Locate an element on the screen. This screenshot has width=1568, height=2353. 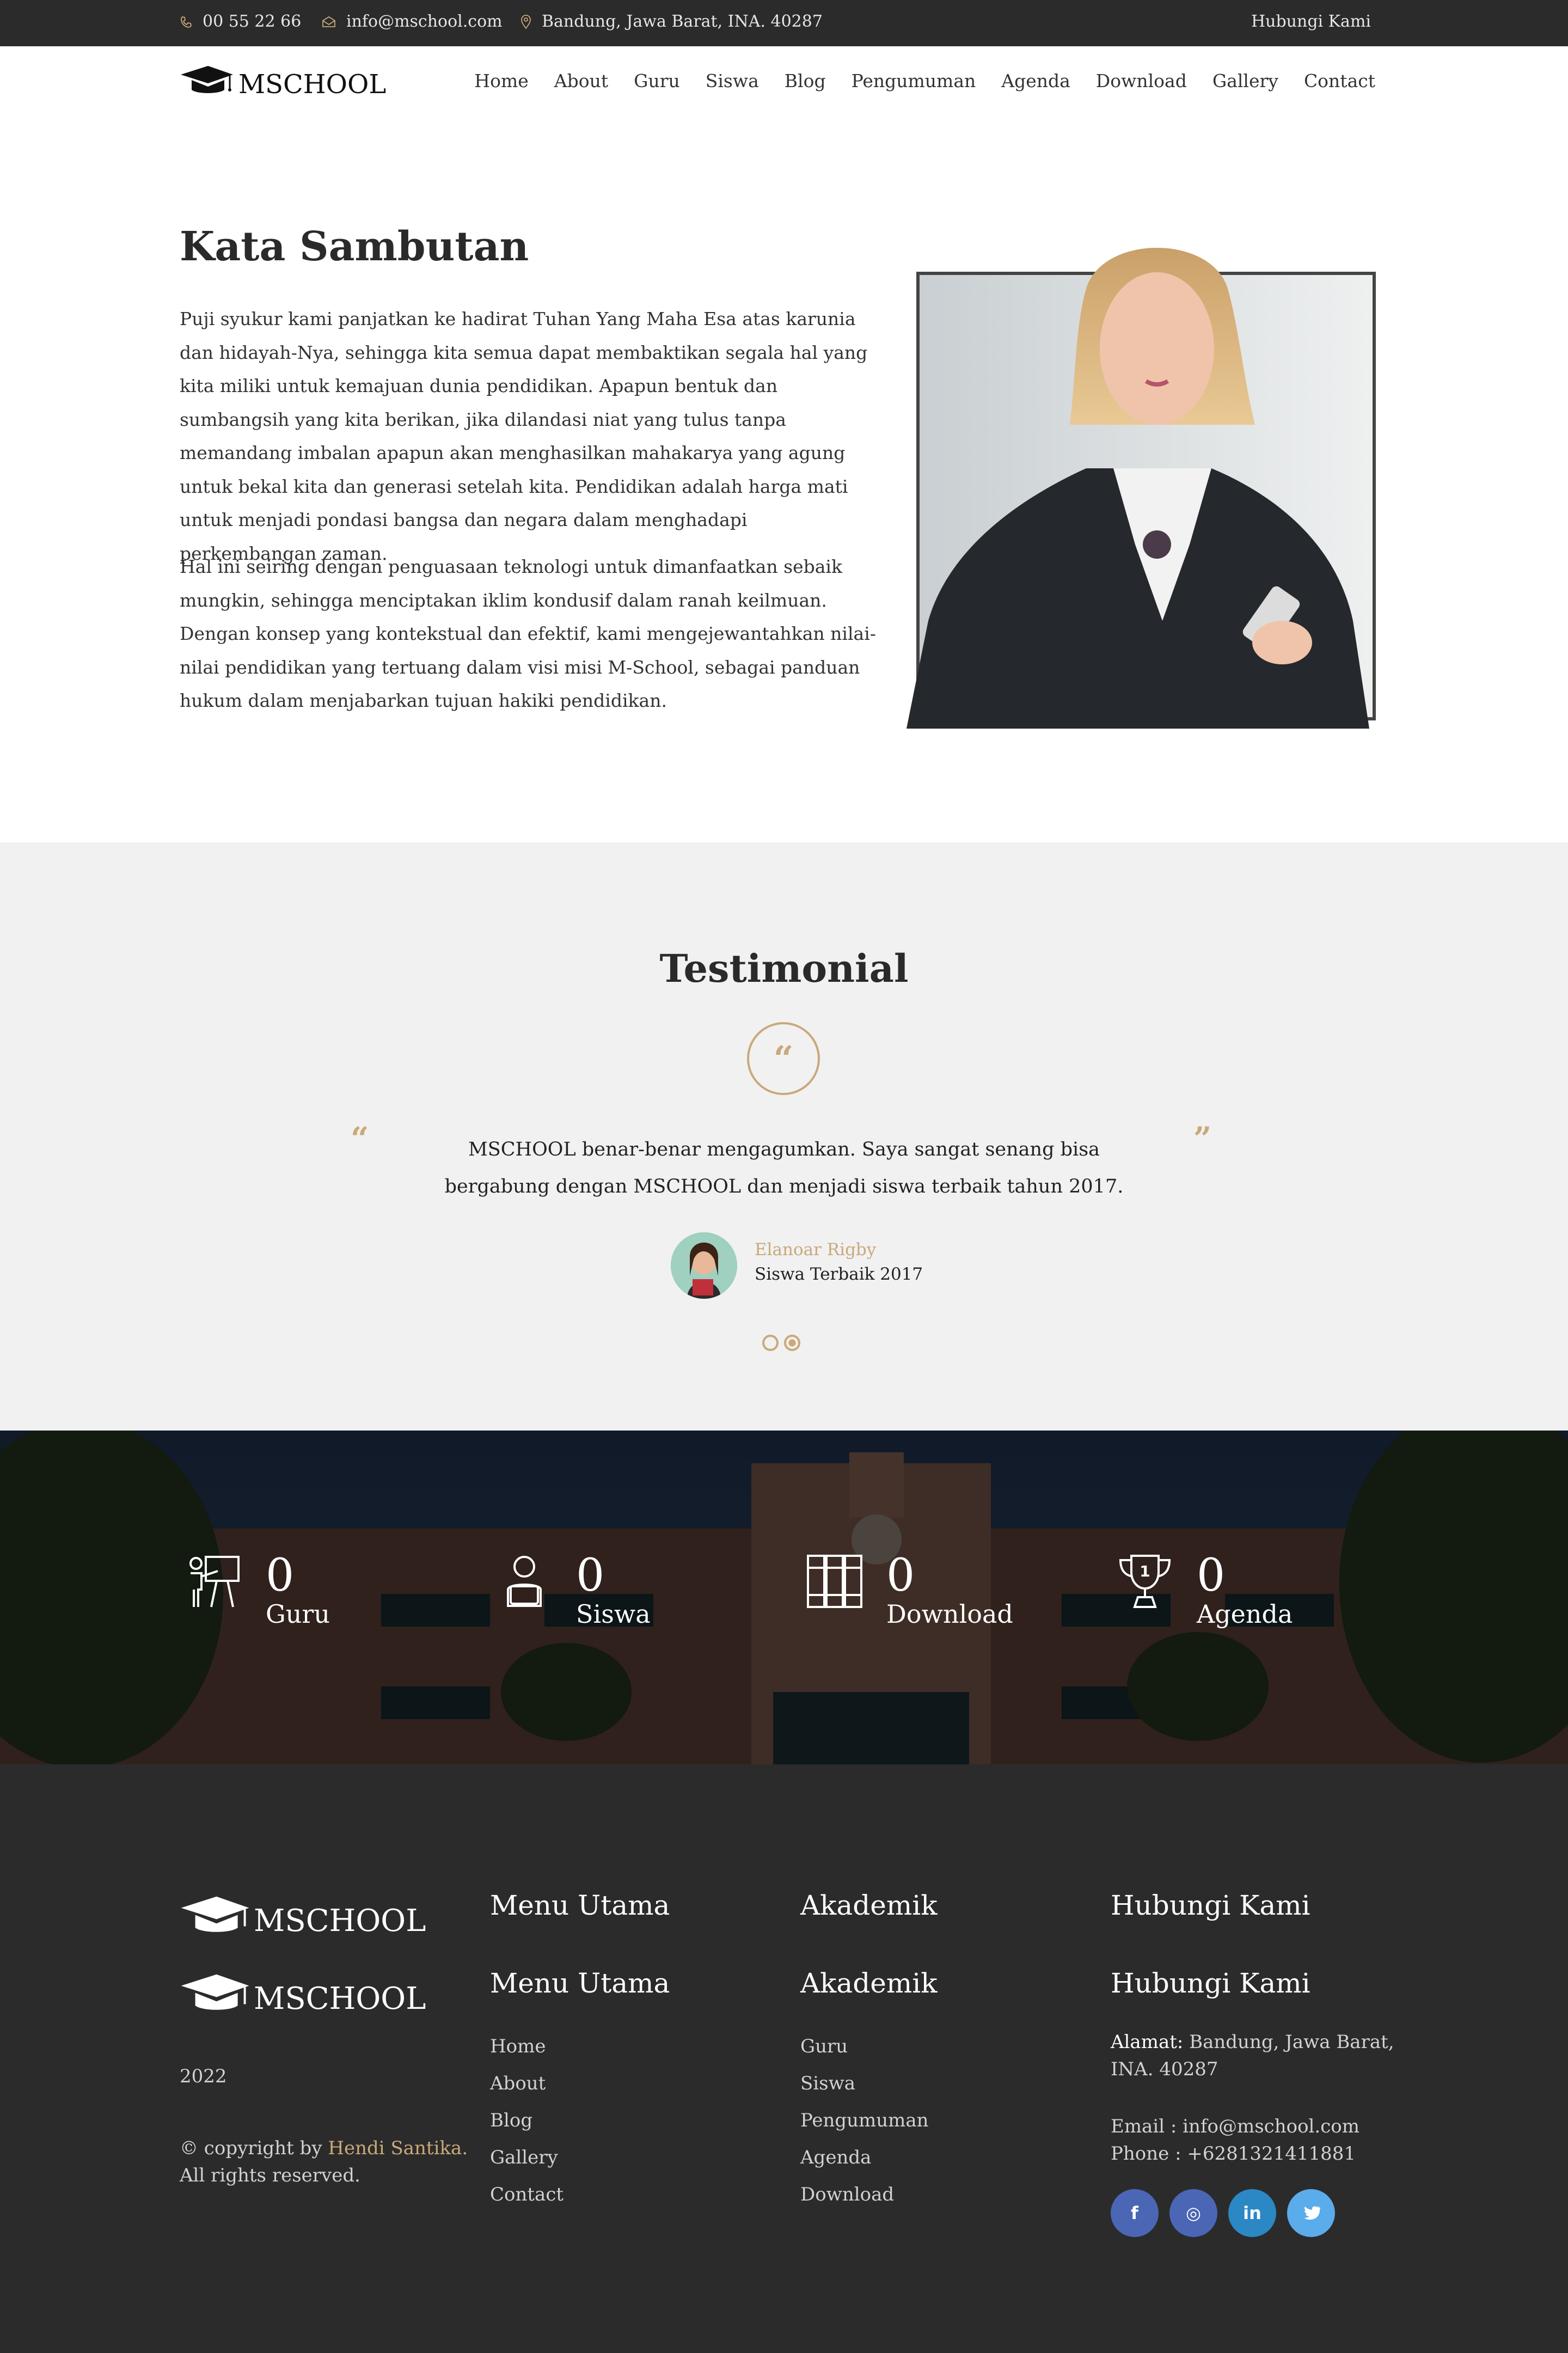
footer-link-blog: Blog is located at coordinates (527, 2120).